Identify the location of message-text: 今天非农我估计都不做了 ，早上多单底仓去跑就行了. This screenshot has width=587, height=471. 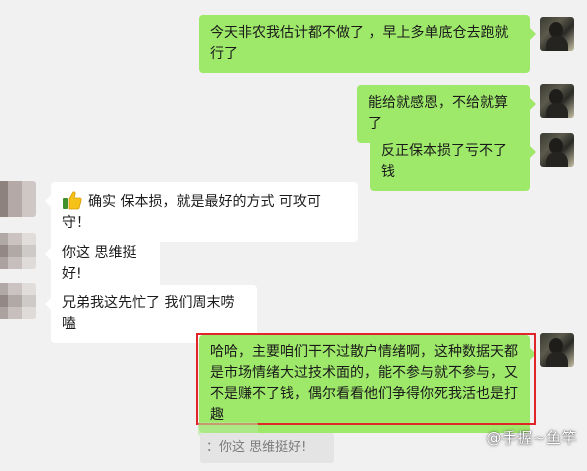
(359, 43).